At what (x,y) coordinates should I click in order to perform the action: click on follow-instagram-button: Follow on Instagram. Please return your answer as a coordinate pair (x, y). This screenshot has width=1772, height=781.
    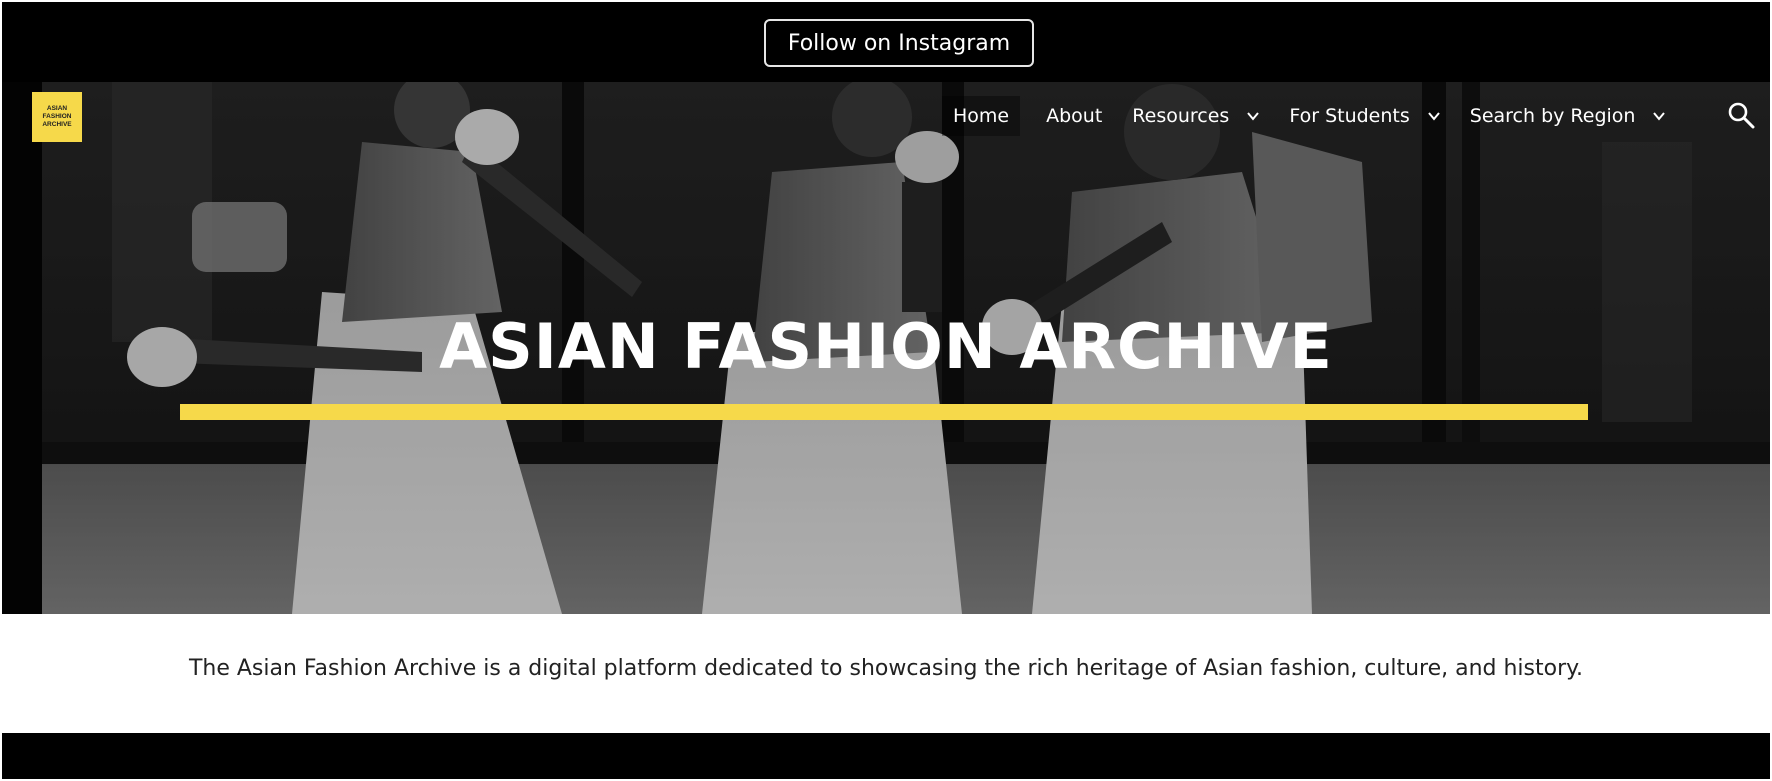
    Looking at the image, I should click on (899, 43).